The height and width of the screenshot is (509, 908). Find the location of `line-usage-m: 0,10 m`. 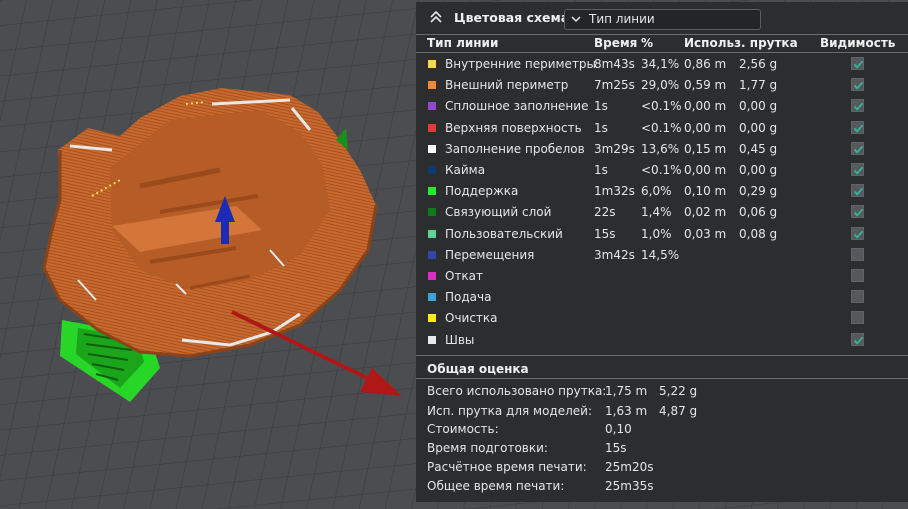

line-usage-m: 0,10 m is located at coordinates (705, 191).